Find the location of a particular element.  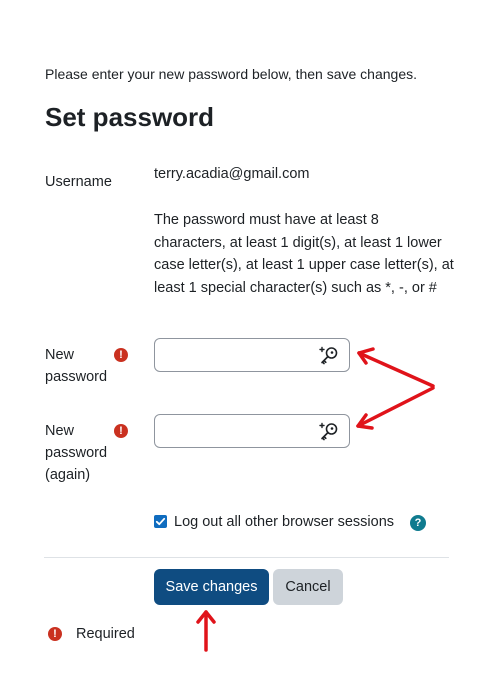

new-password-again-label: New password (again) is located at coordinates (76, 453).